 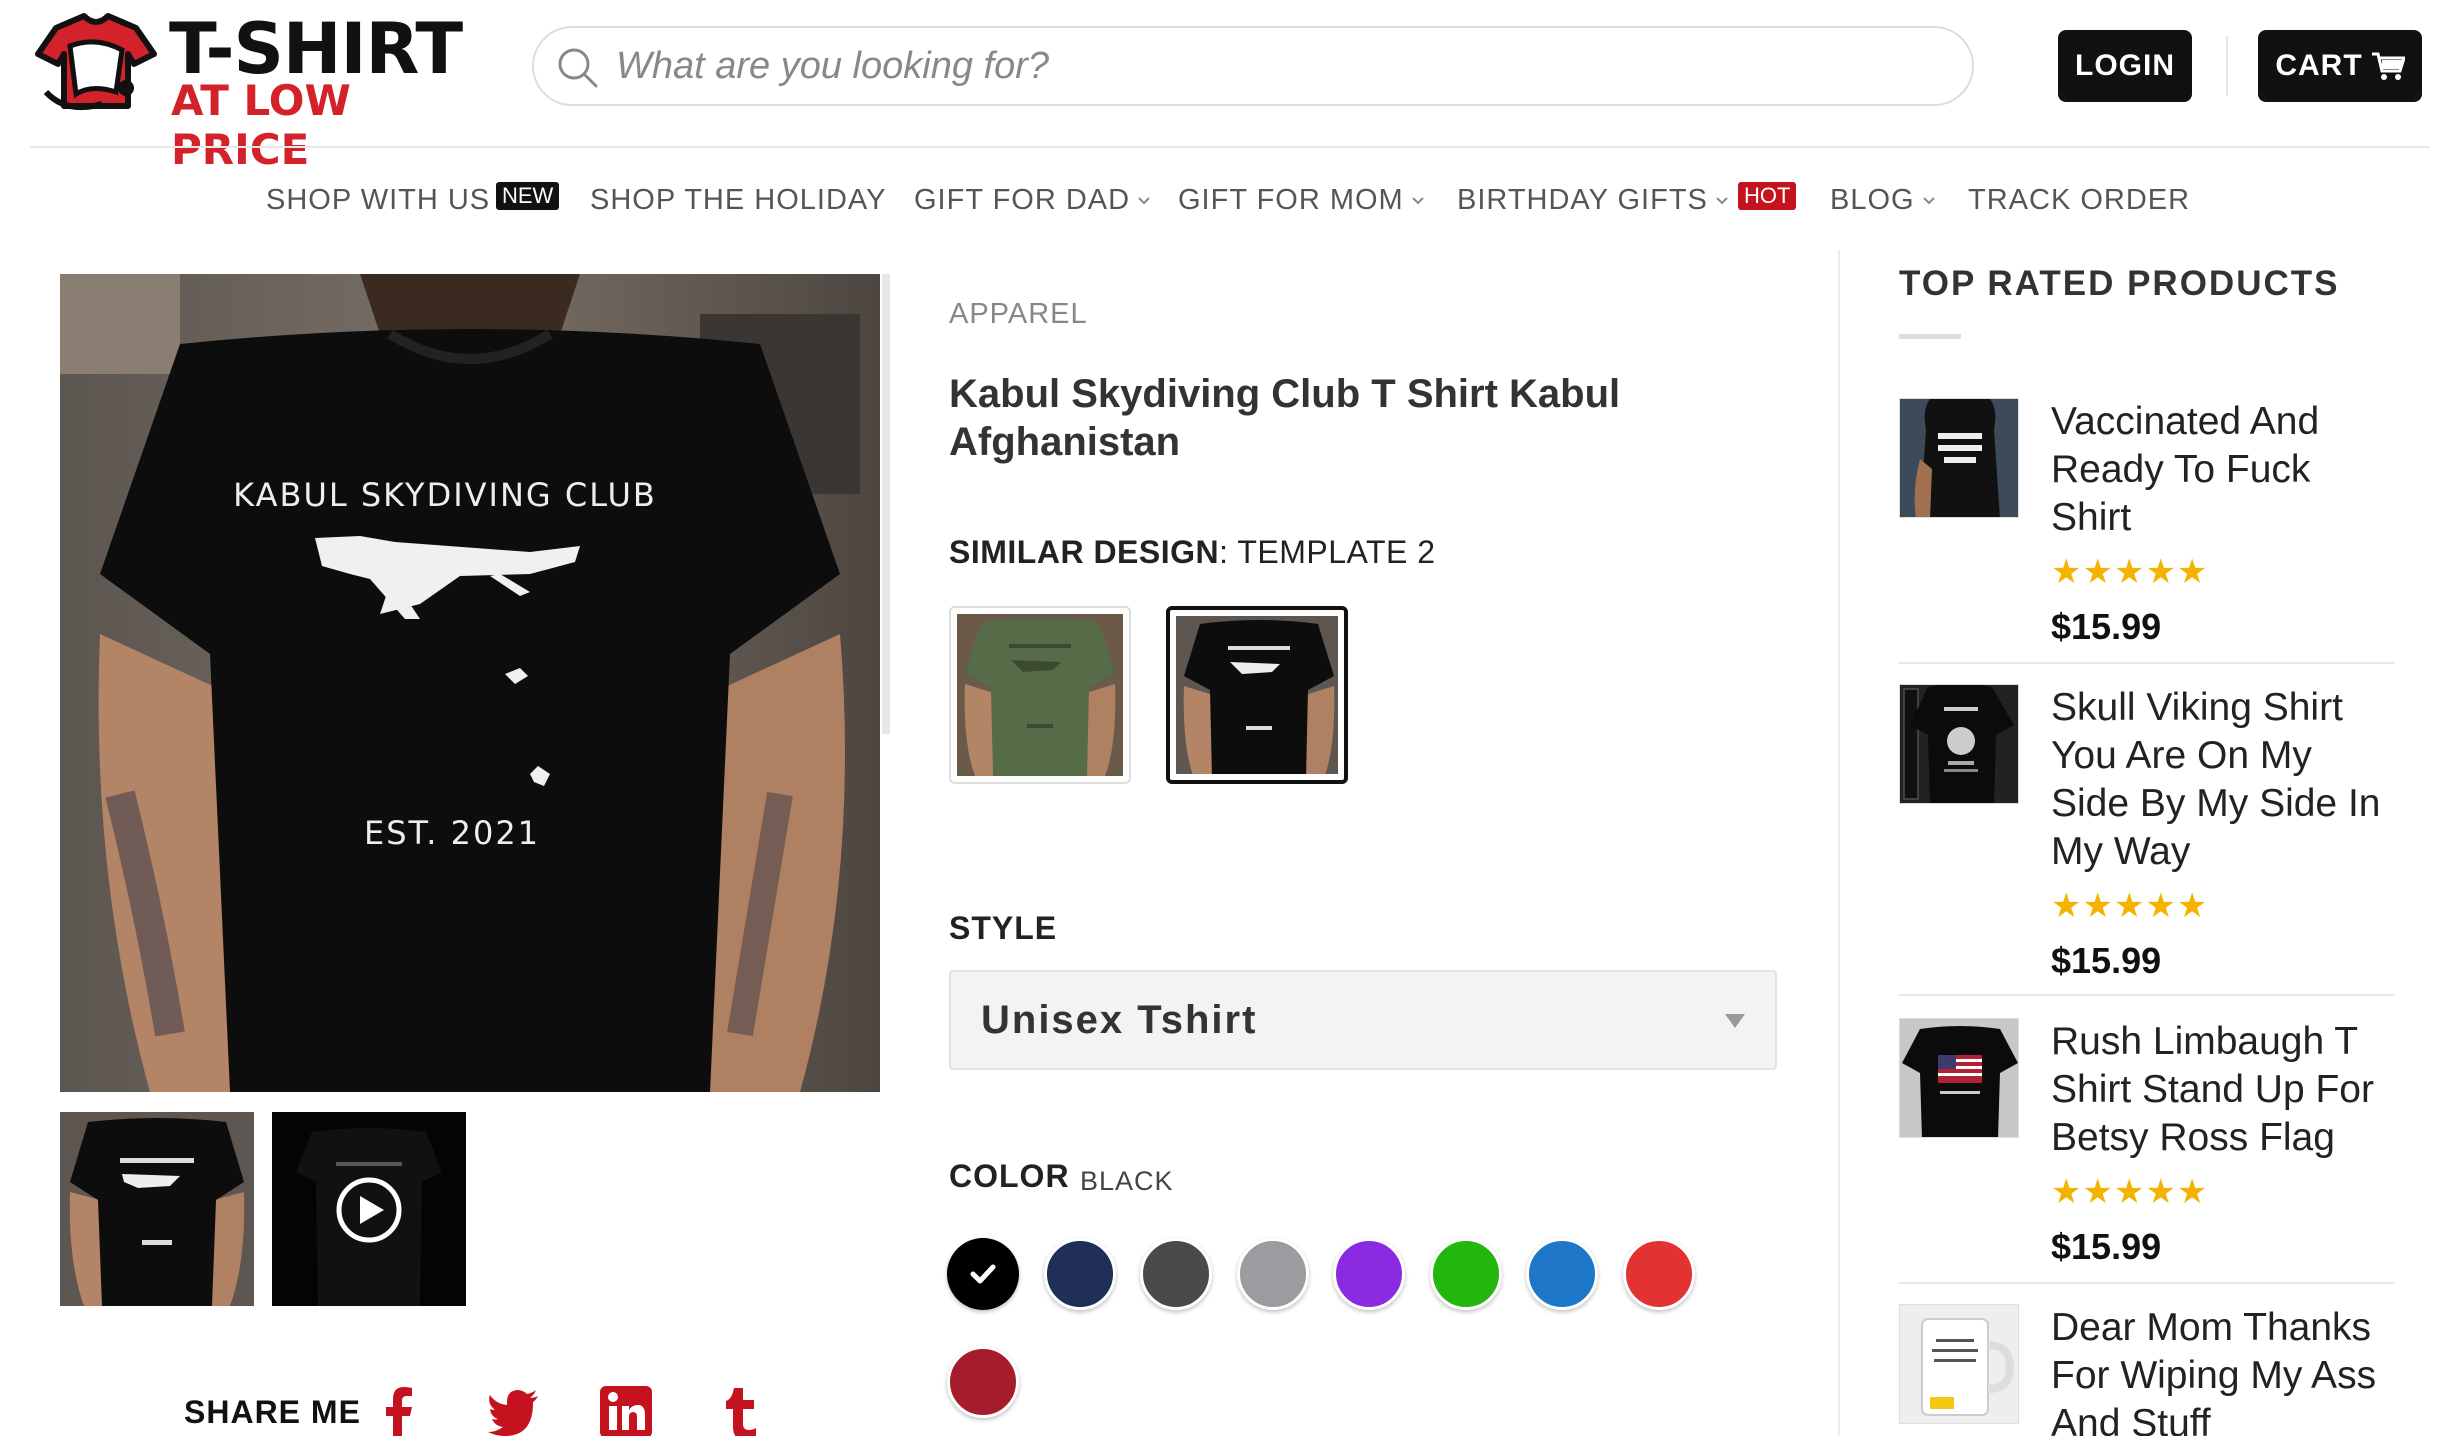 What do you see at coordinates (578, 68) in the screenshot?
I see `search-icon` at bounding box center [578, 68].